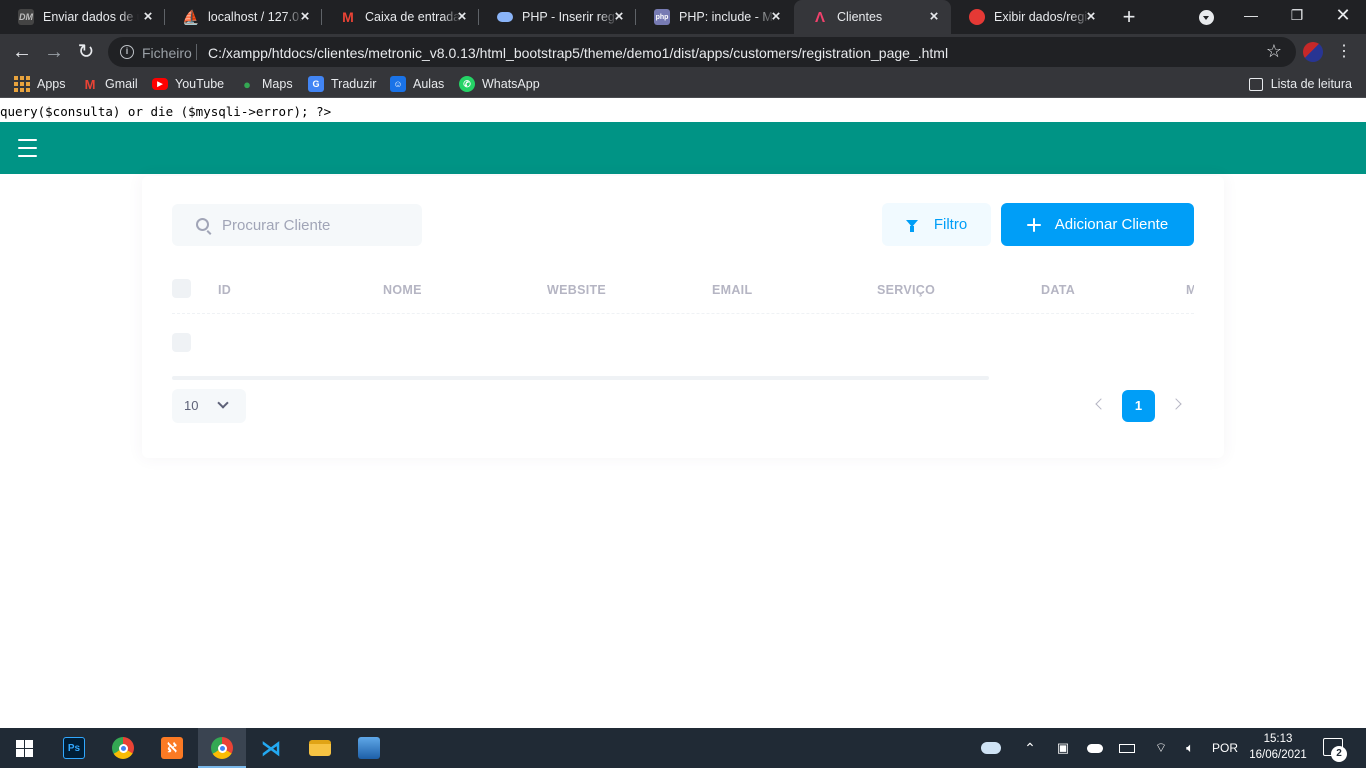 This screenshot has height=768, width=1366. What do you see at coordinates (398, 84) in the screenshot?
I see `classroom-icon: ☺` at bounding box center [398, 84].